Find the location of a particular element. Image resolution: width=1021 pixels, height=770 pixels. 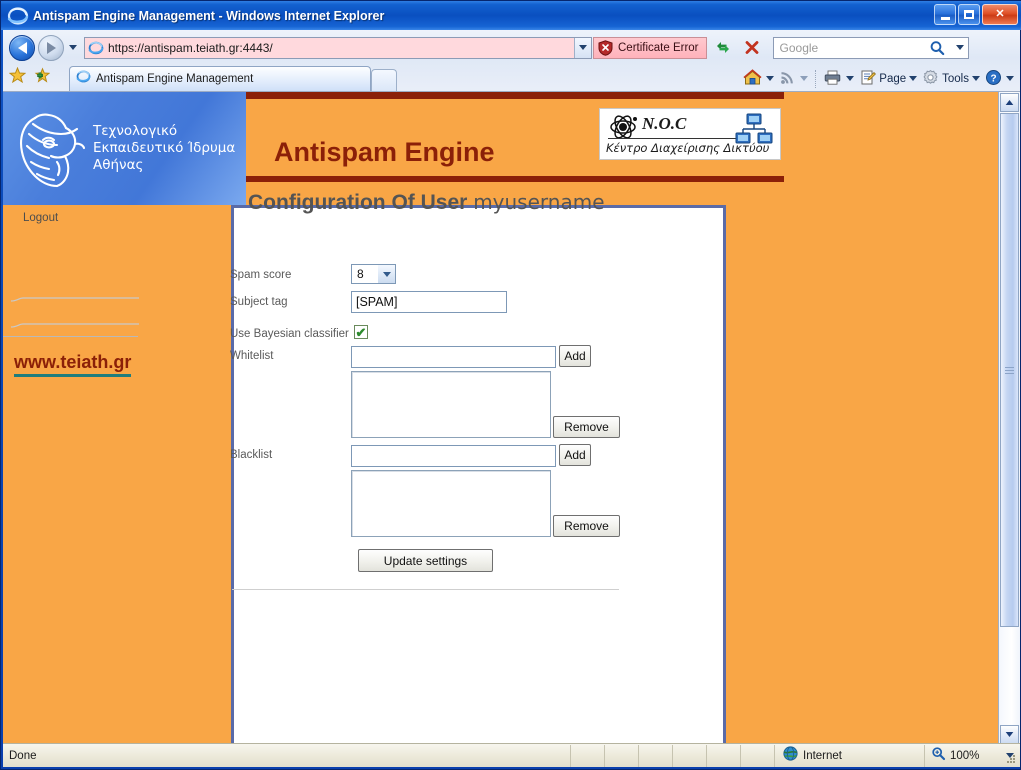

command-home is located at coordinates (758, 78).